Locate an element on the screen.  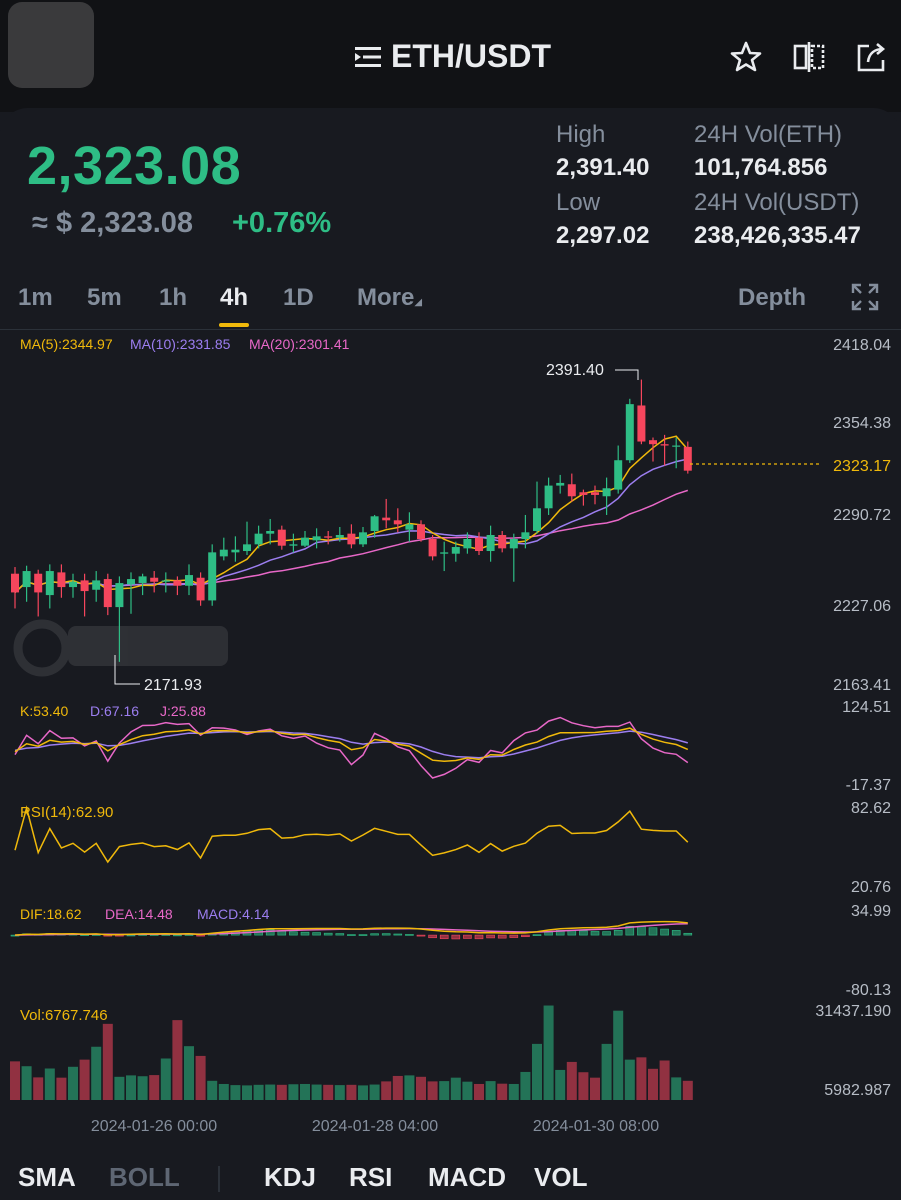
kdj-k-legend: K:53.40 is located at coordinates (44, 711).